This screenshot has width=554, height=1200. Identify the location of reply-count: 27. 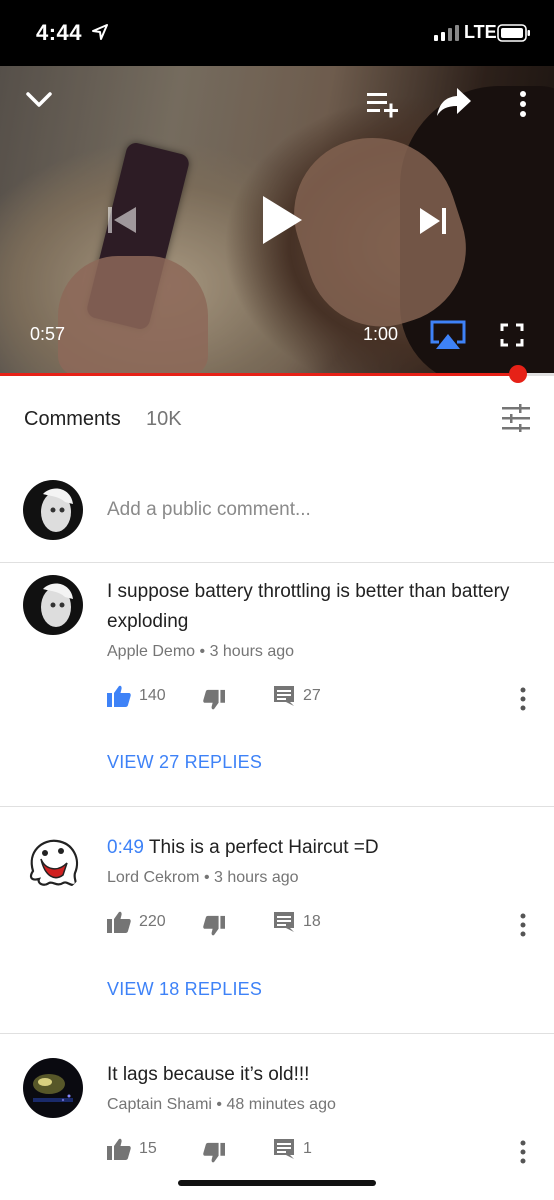
(312, 695).